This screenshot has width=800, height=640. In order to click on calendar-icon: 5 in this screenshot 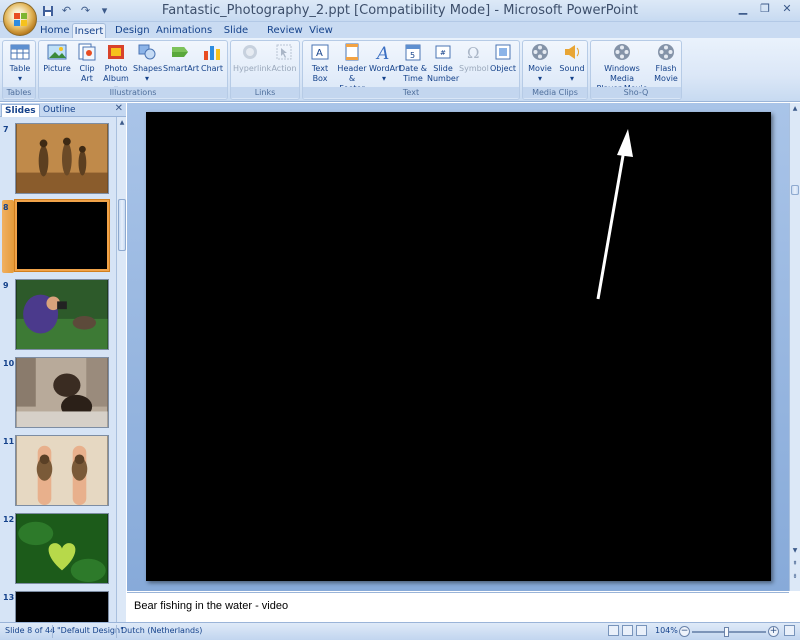, I will do `click(413, 52)`.